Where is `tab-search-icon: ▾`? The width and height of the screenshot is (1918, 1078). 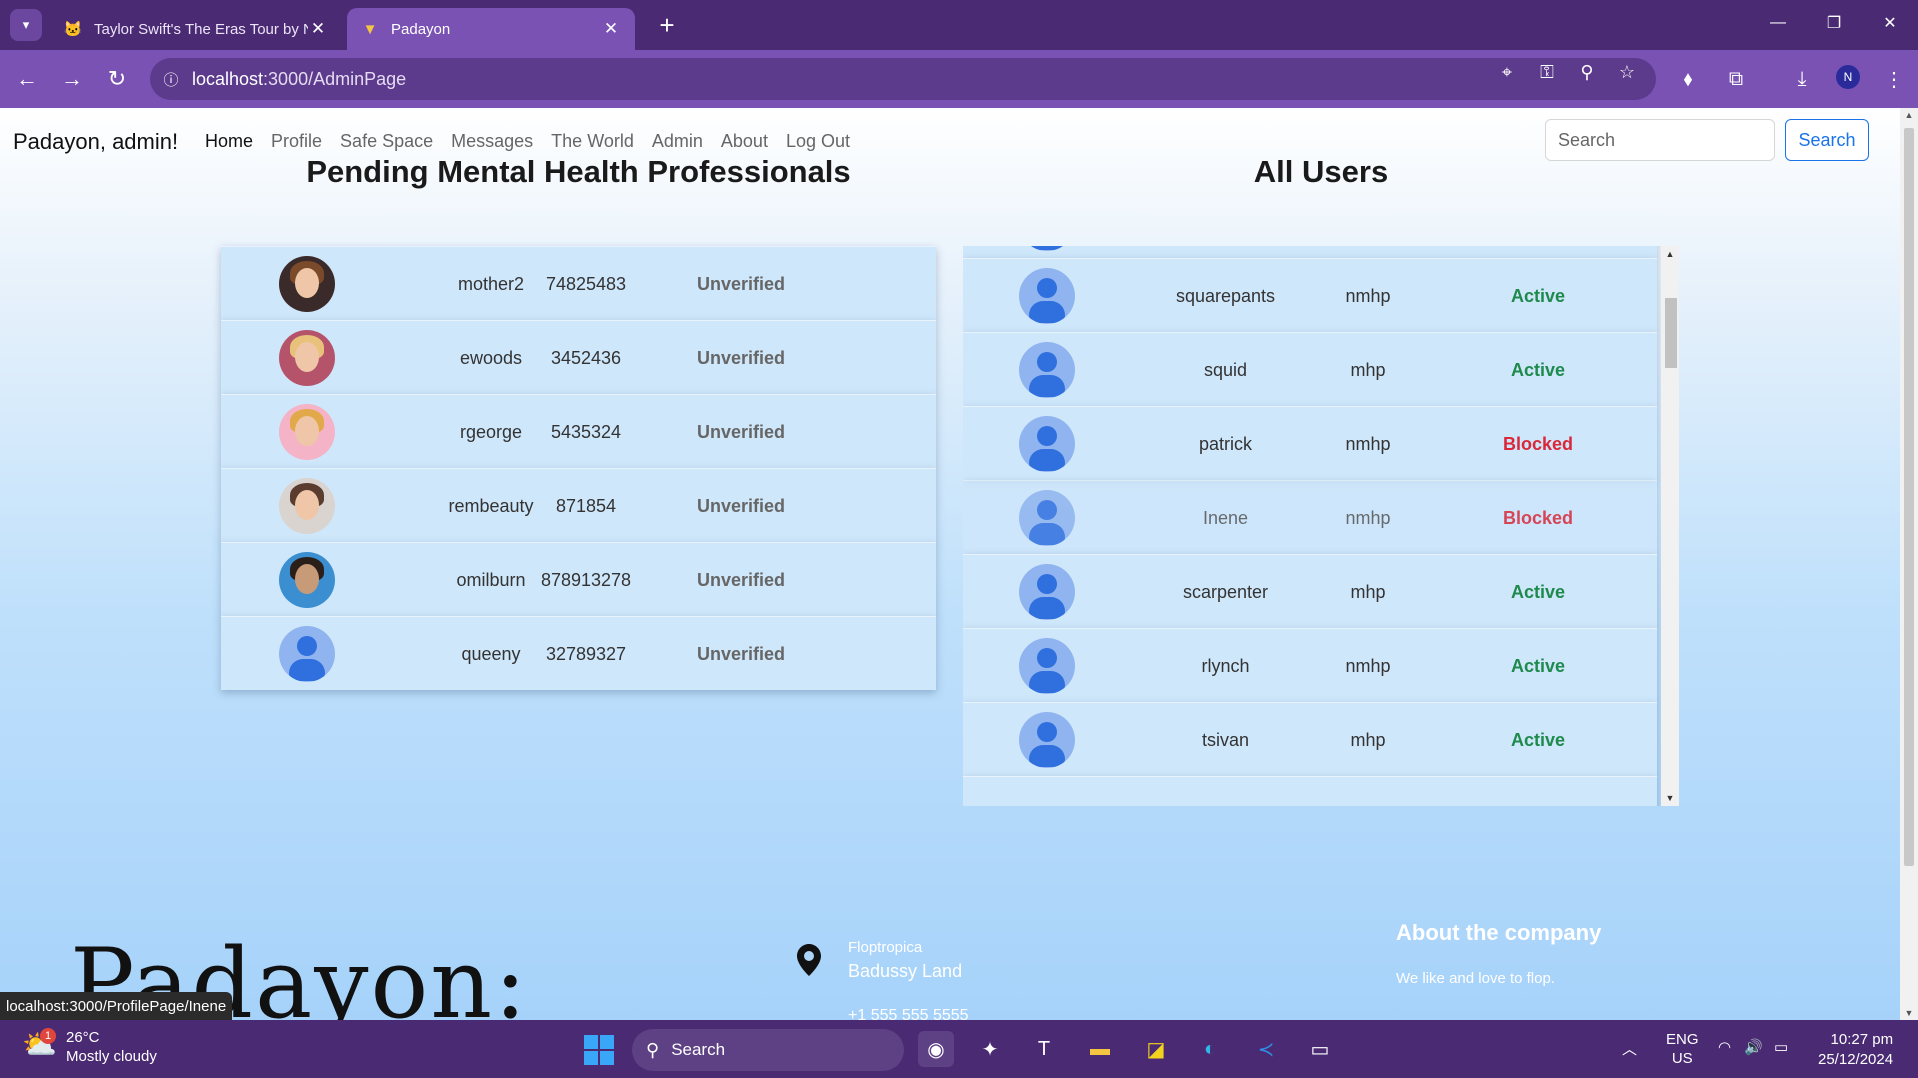
tab-search-icon: ▾ is located at coordinates (26, 25).